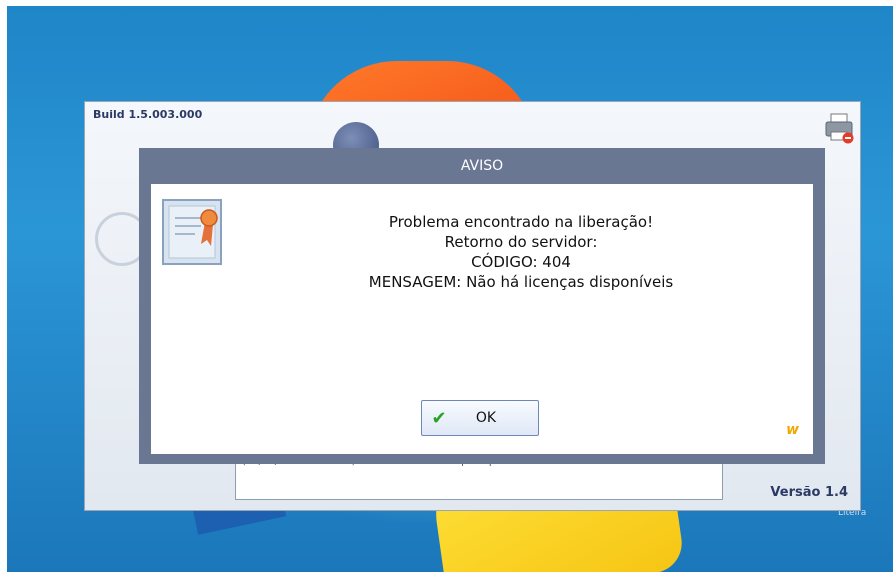 This screenshot has width=896, height=577. I want to click on message-line: CÓDIGO: 404, so click(521, 262).